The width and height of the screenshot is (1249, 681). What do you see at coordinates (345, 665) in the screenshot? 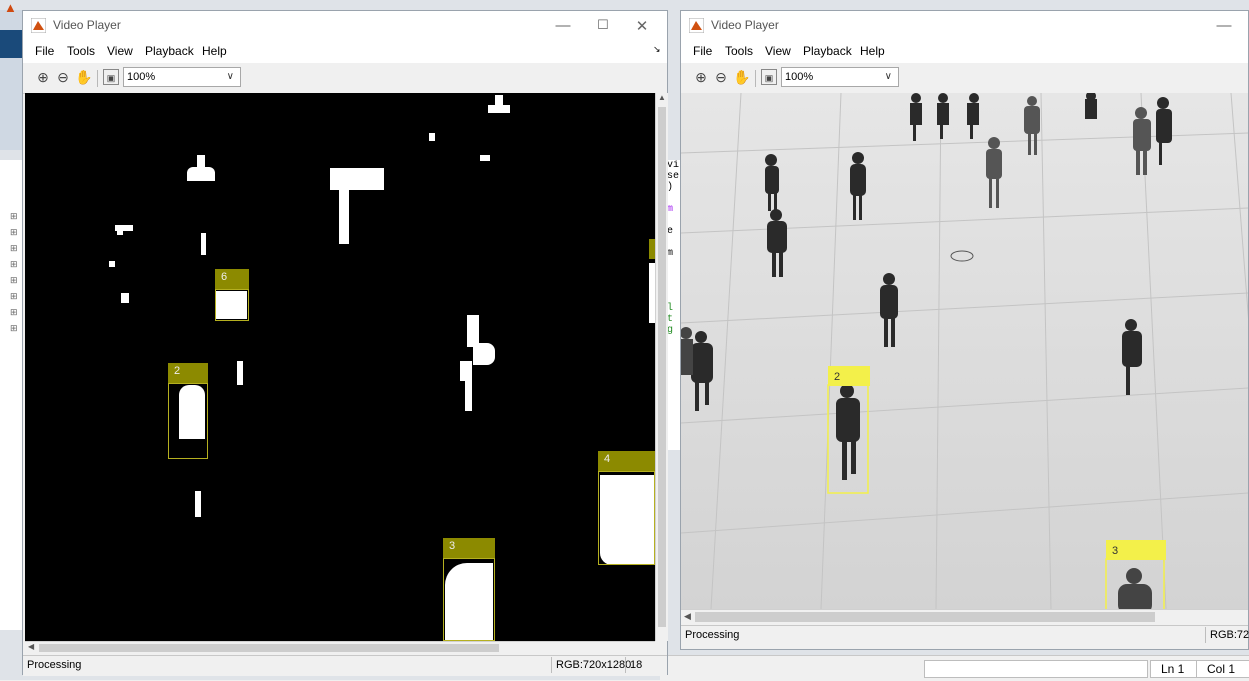
I see `left-statusbar: Processing RGB:720x1280 18` at bounding box center [345, 665].